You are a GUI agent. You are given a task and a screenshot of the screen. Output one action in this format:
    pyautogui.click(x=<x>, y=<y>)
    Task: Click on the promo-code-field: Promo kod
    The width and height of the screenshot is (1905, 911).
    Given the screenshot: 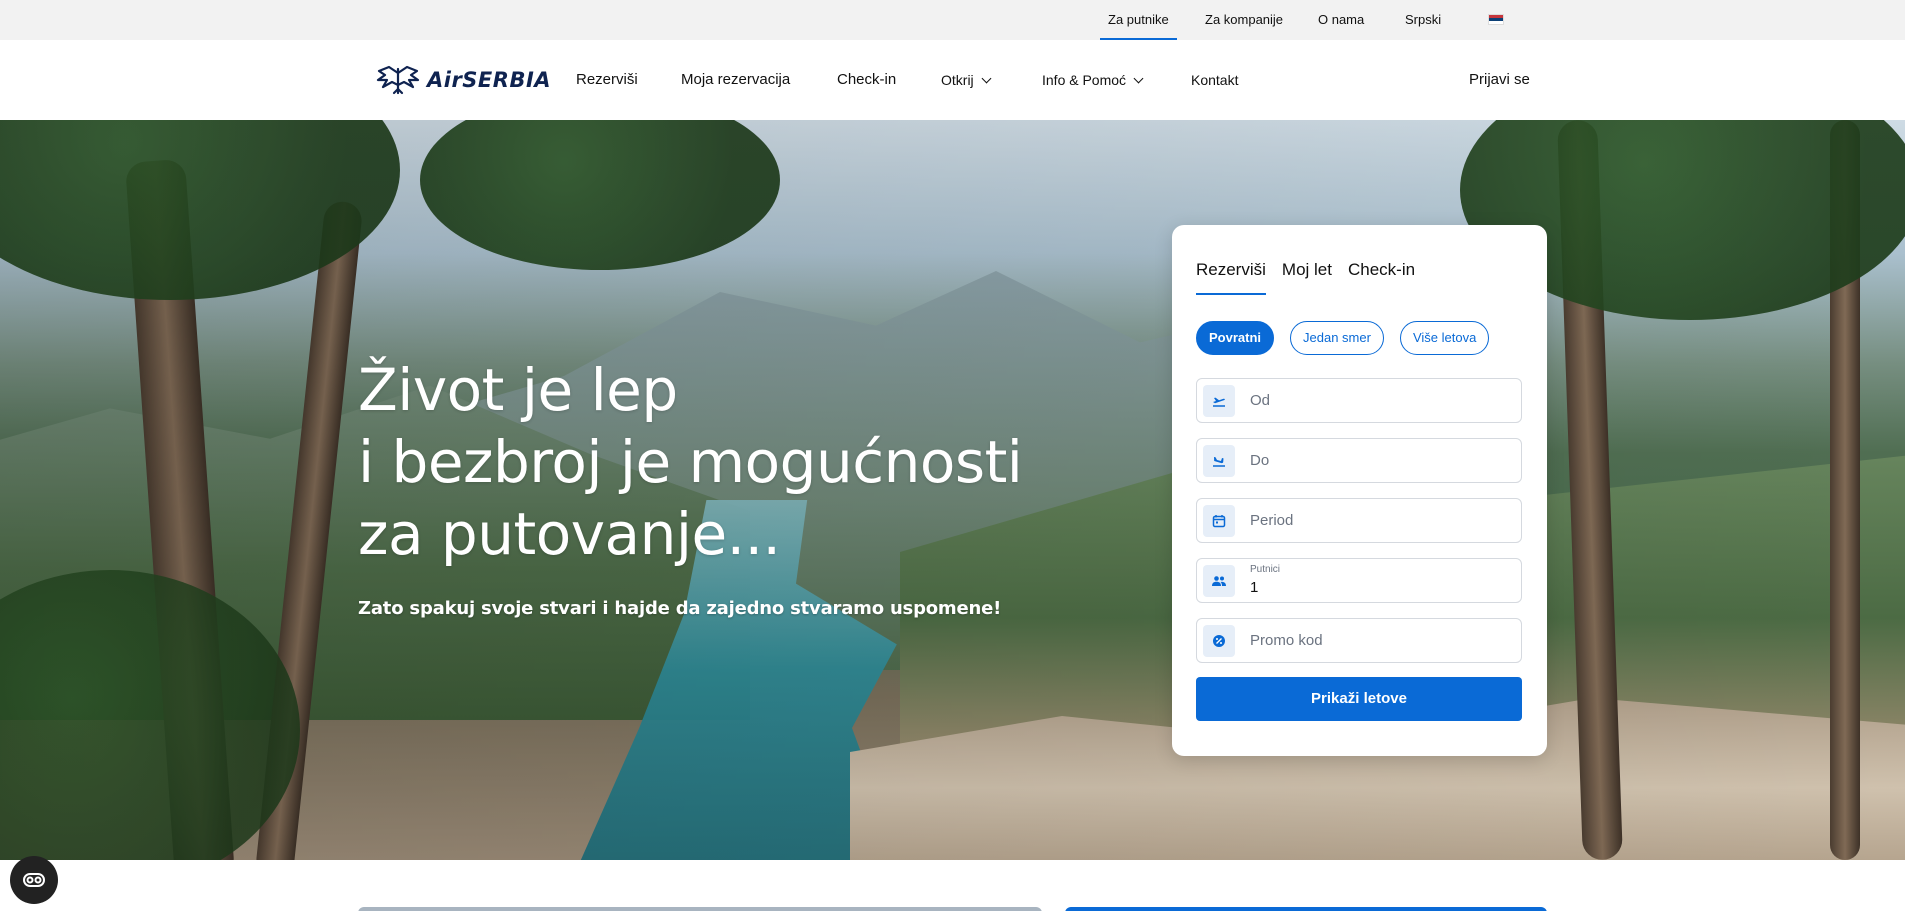 What is the action you would take?
    pyautogui.click(x=1359, y=640)
    